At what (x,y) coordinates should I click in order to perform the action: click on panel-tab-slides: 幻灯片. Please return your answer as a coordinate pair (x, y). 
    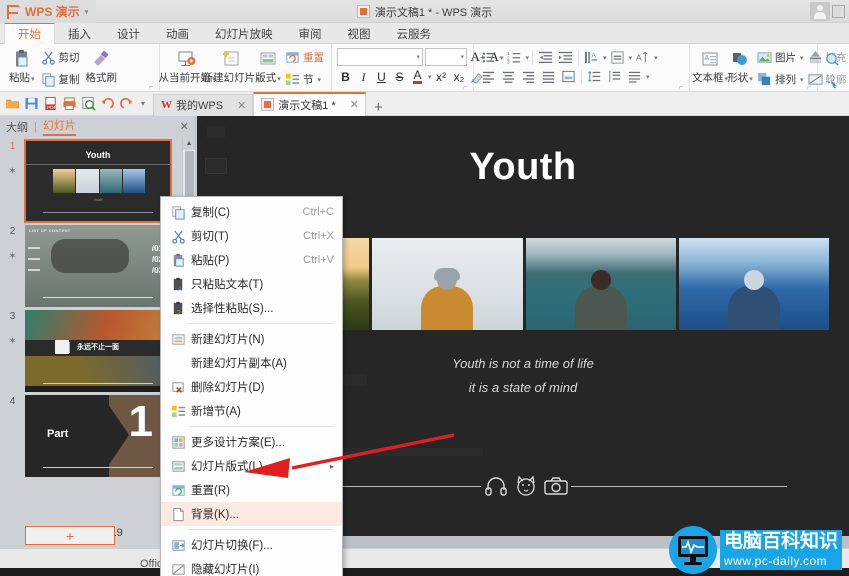
    Looking at the image, I should click on (59, 126).